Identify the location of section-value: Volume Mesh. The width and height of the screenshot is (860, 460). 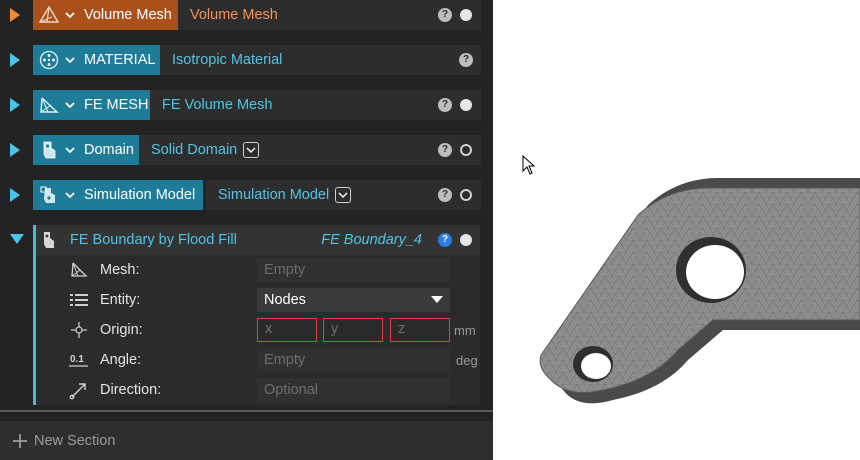
(329, 15).